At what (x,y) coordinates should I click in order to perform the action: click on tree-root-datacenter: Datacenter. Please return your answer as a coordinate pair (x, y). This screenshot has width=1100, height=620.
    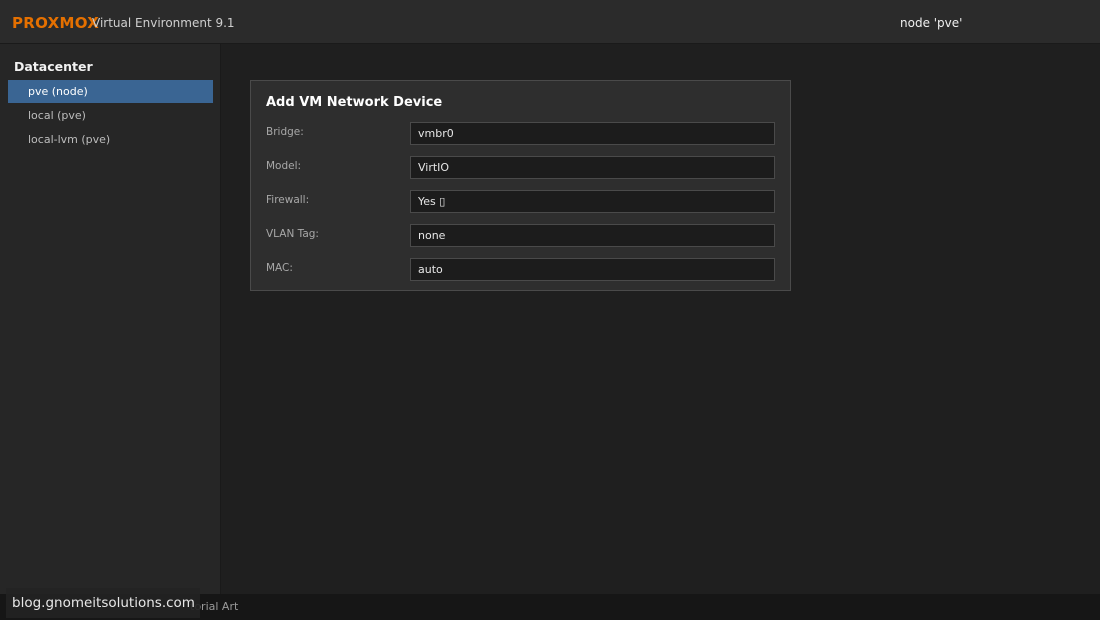
    Looking at the image, I should click on (53, 66).